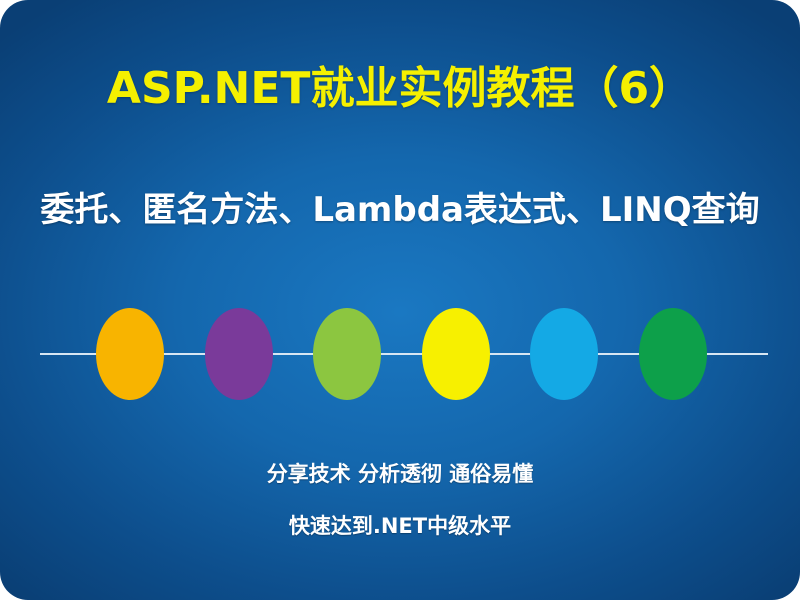 This screenshot has height=600, width=800. Describe the element at coordinates (404, 354) in the screenshot. I see `timeline-line` at that location.